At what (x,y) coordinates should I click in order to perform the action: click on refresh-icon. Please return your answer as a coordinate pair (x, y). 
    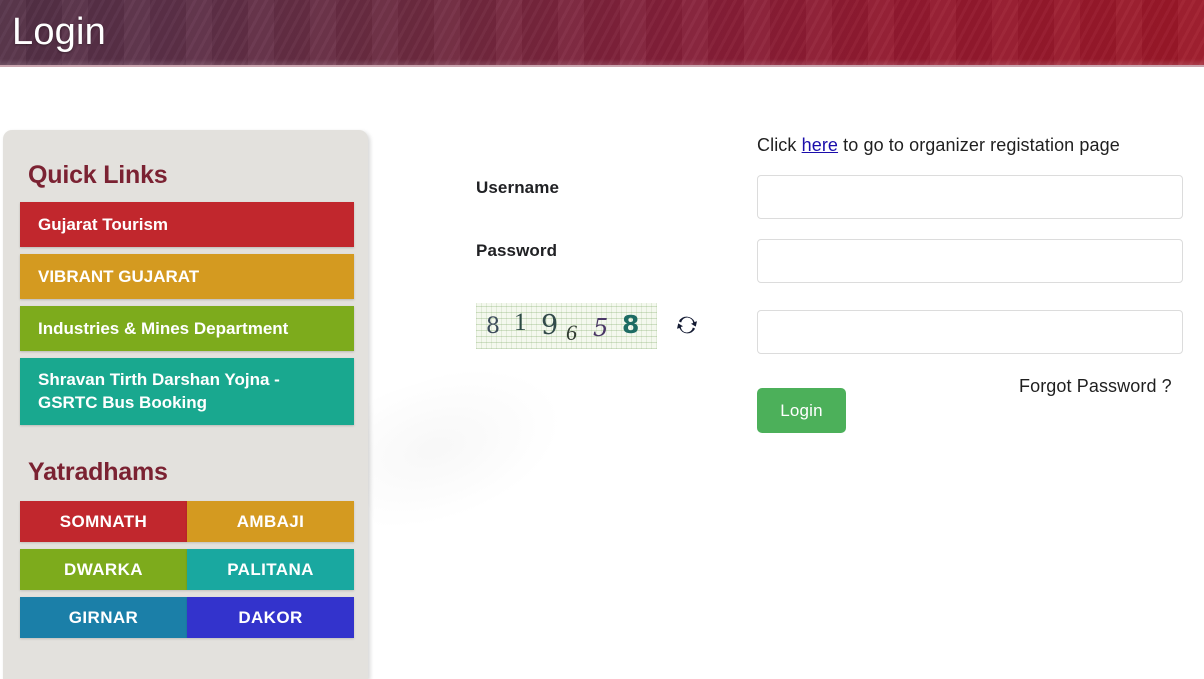
    Looking at the image, I should click on (687, 325).